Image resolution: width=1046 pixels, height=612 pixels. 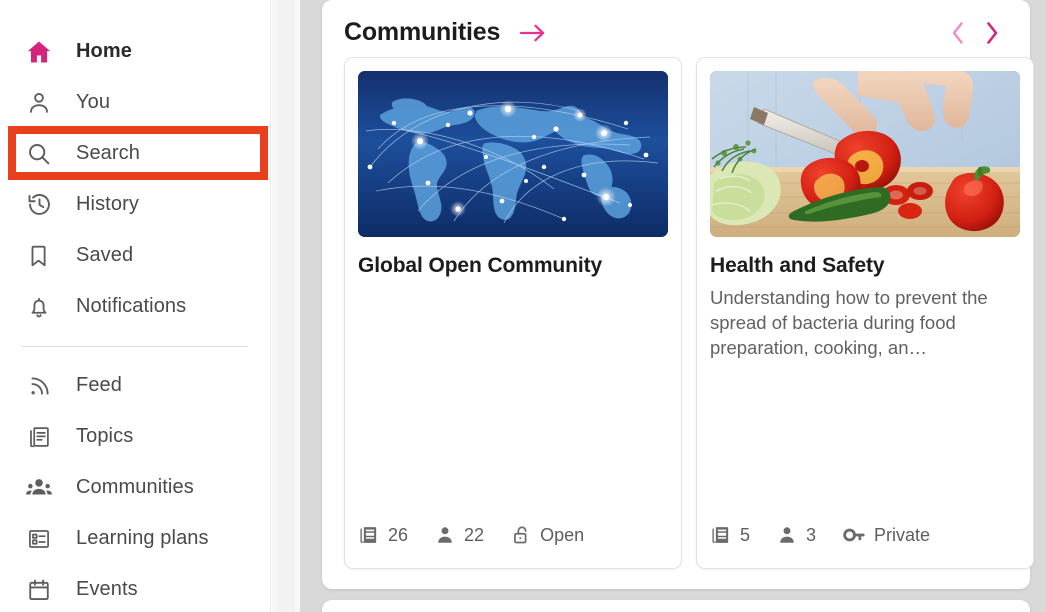 What do you see at coordinates (104, 51) in the screenshot?
I see `sidebar-item-label: Home` at bounding box center [104, 51].